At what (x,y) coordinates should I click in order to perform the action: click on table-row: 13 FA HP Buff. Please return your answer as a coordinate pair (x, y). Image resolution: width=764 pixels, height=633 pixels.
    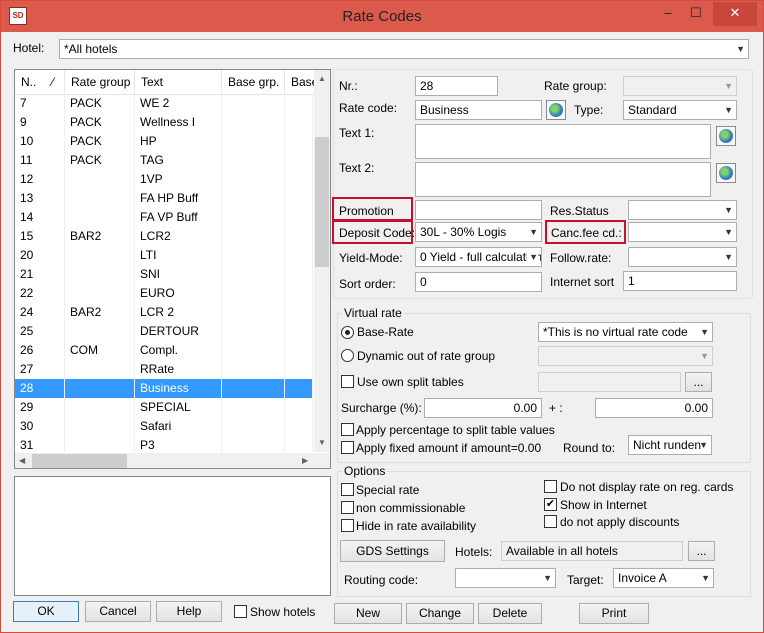
    Looking at the image, I should click on (164, 198).